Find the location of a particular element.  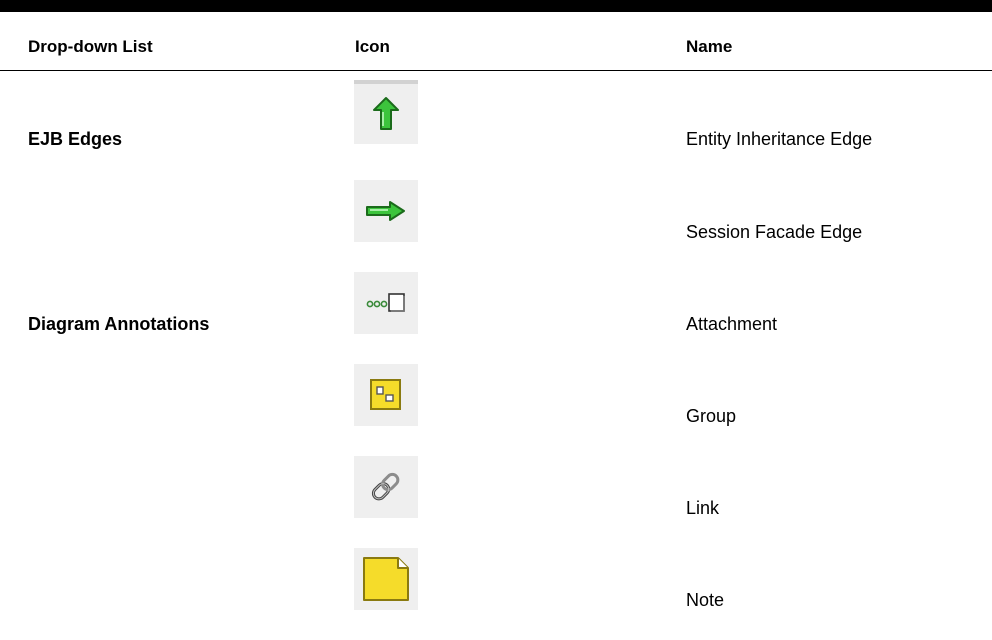

link-chain-icon is located at coordinates (385, 486).